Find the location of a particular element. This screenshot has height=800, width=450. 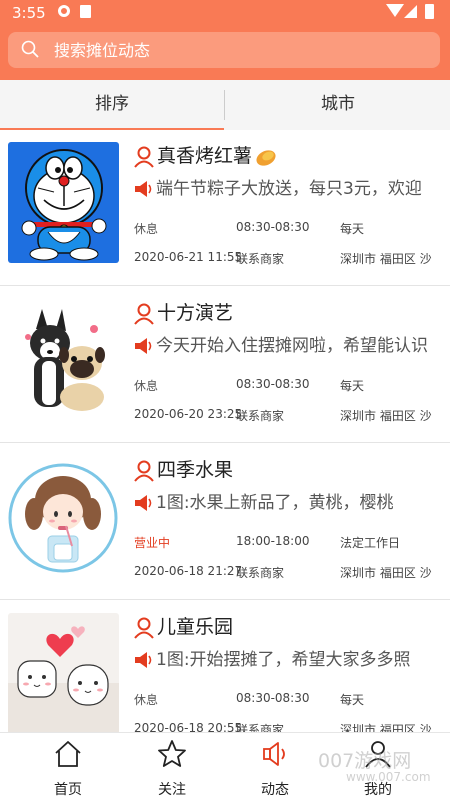

stall-title: 真香烤红薯 is located at coordinates (217, 156).